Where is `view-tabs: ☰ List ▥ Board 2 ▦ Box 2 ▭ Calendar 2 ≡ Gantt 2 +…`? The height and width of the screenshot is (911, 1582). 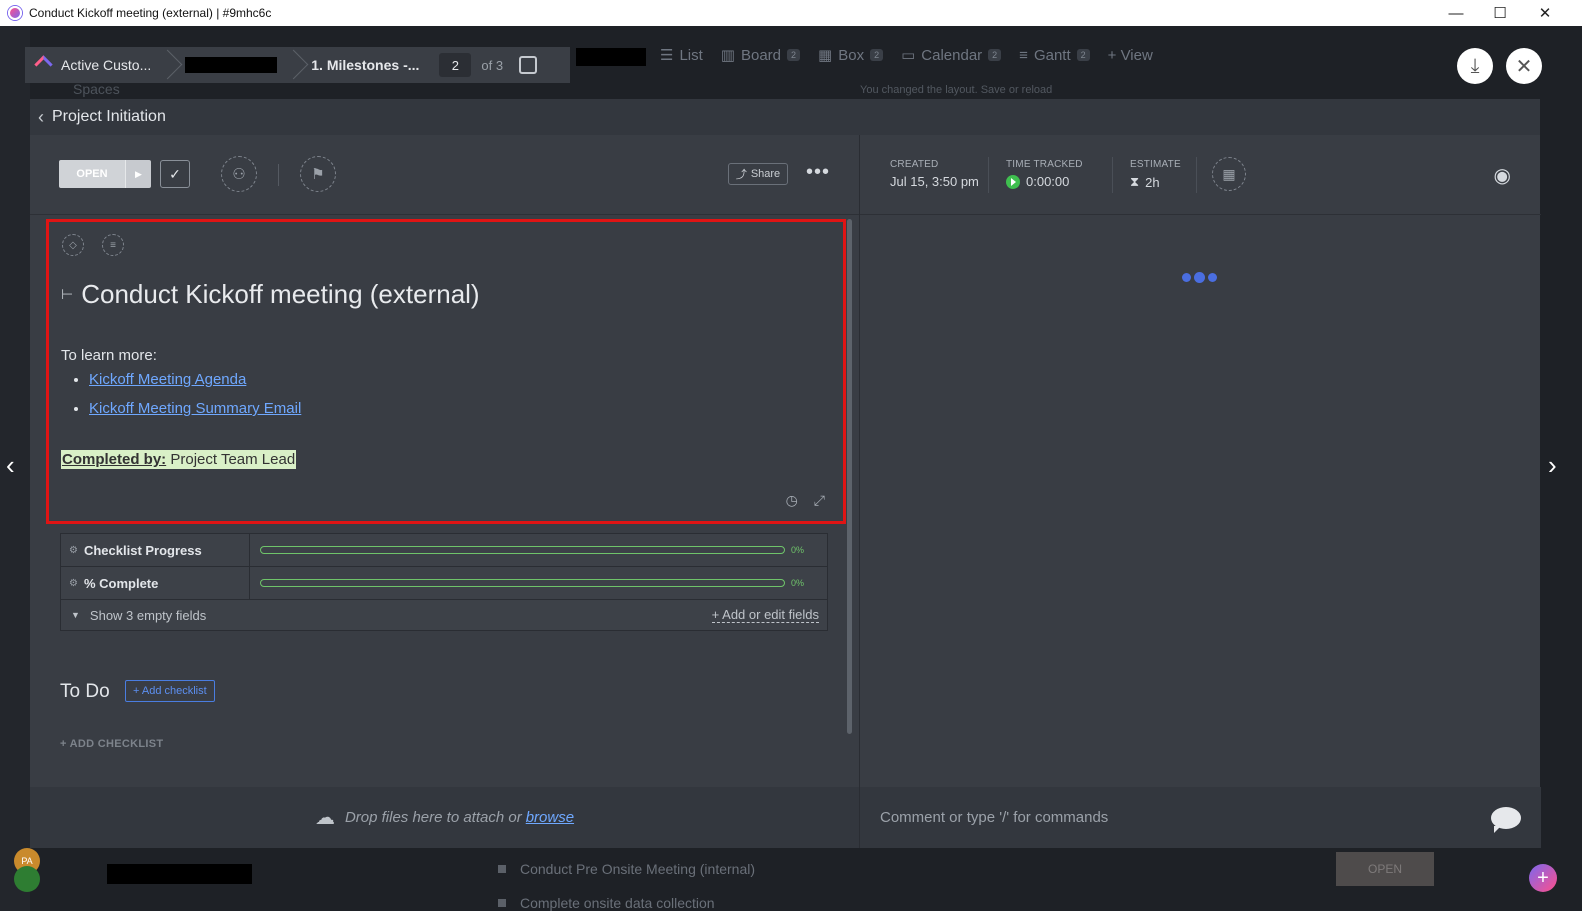
view-tabs: ☰ List ▥ Board 2 ▦ Box 2 ▭ Calendar 2 ≡ Gantt 2 +… is located at coordinates (906, 55).